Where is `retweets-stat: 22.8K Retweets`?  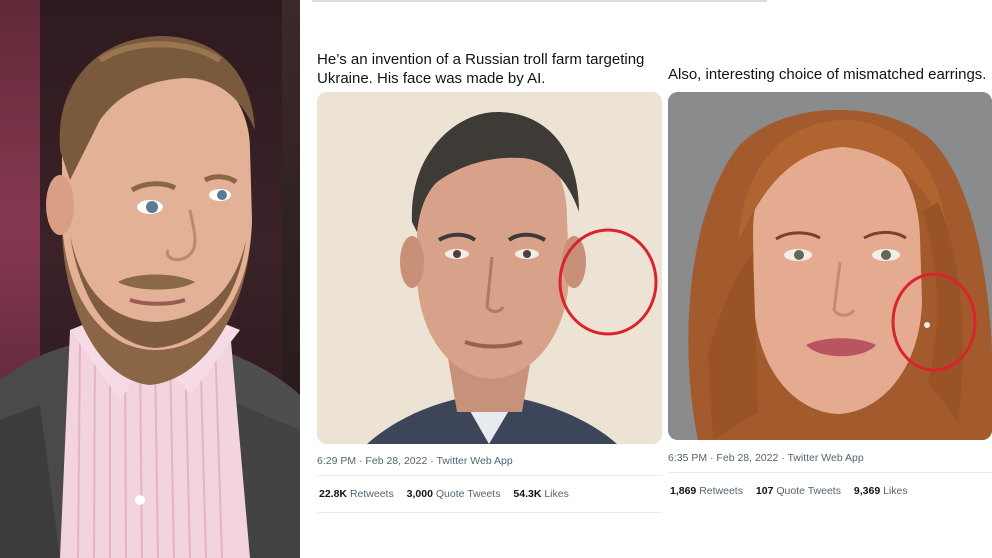
retweets-stat: 22.8K Retweets is located at coordinates (356, 494).